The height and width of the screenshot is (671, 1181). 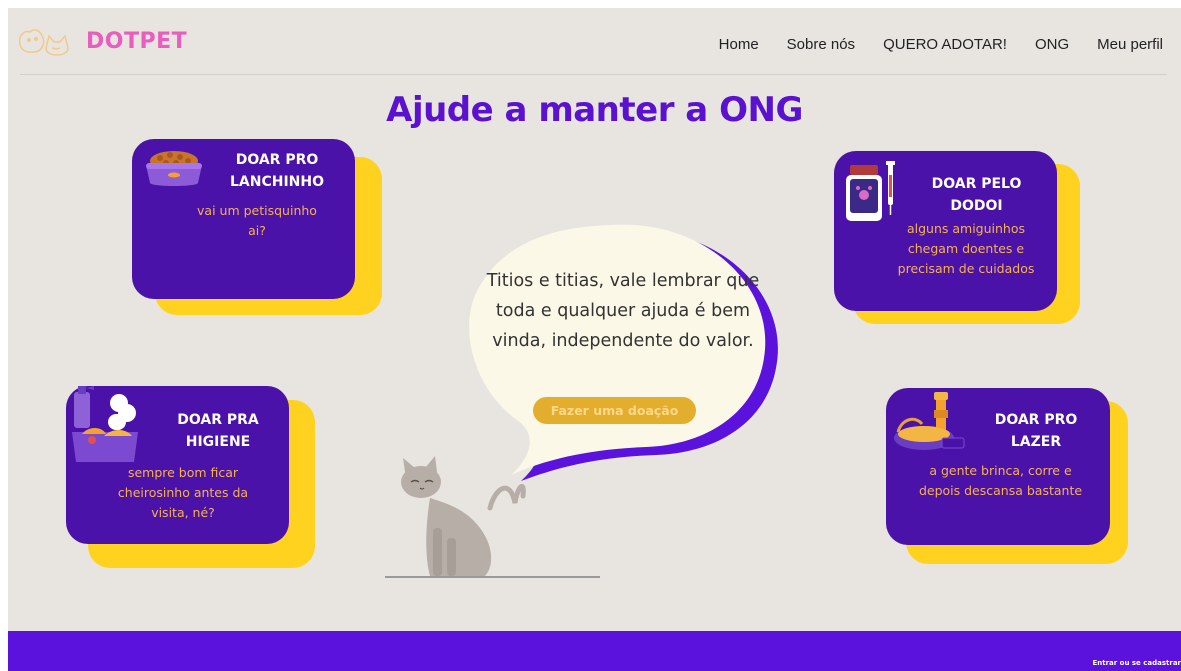 What do you see at coordinates (929, 421) in the screenshot?
I see `cat-bed-icon` at bounding box center [929, 421].